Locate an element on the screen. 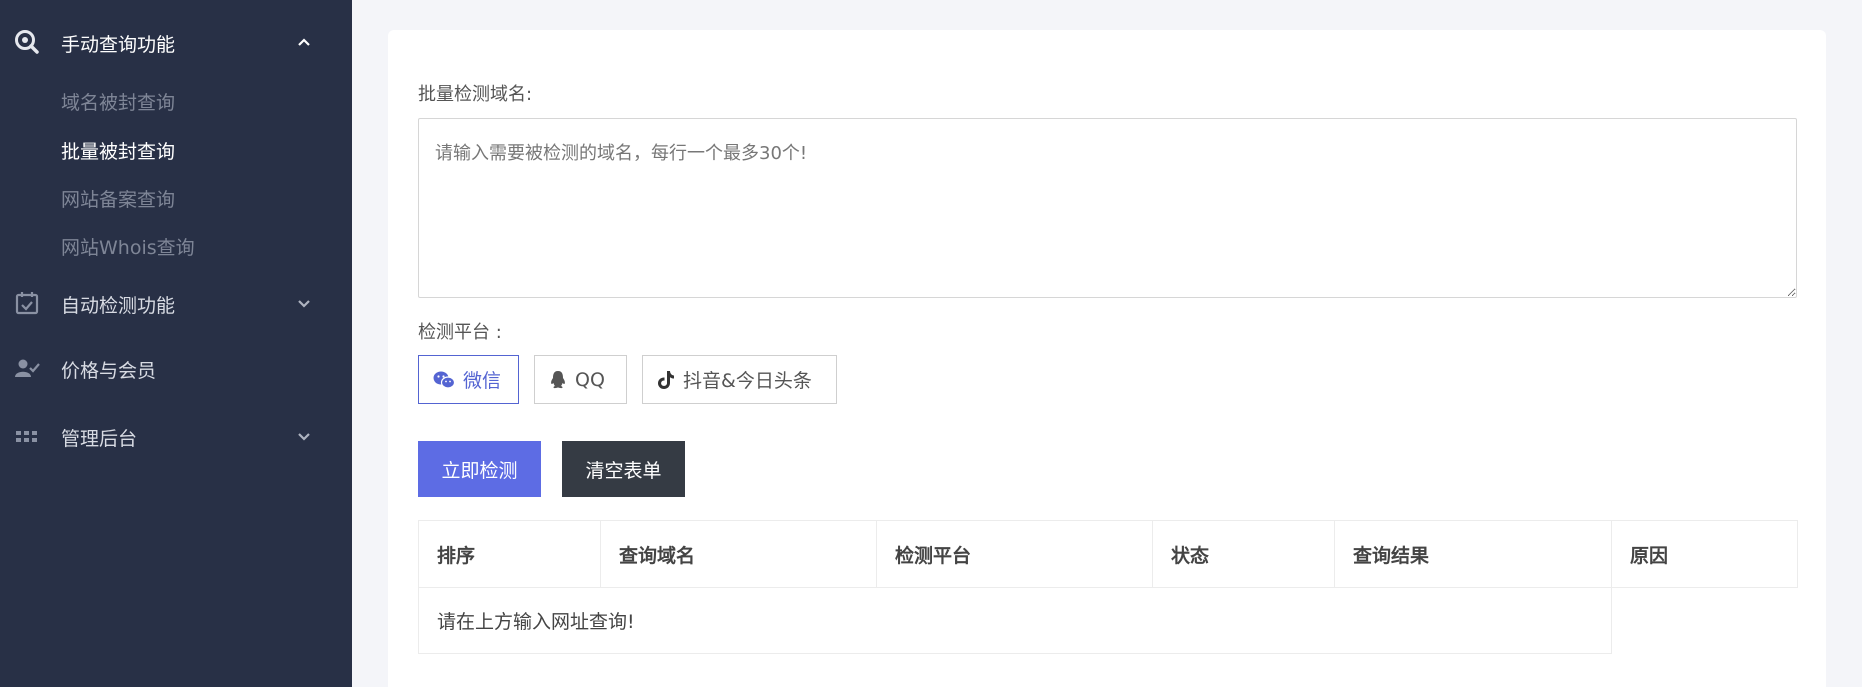  empty-table-message: 请在上方输入网址查询! is located at coordinates (1015, 620).